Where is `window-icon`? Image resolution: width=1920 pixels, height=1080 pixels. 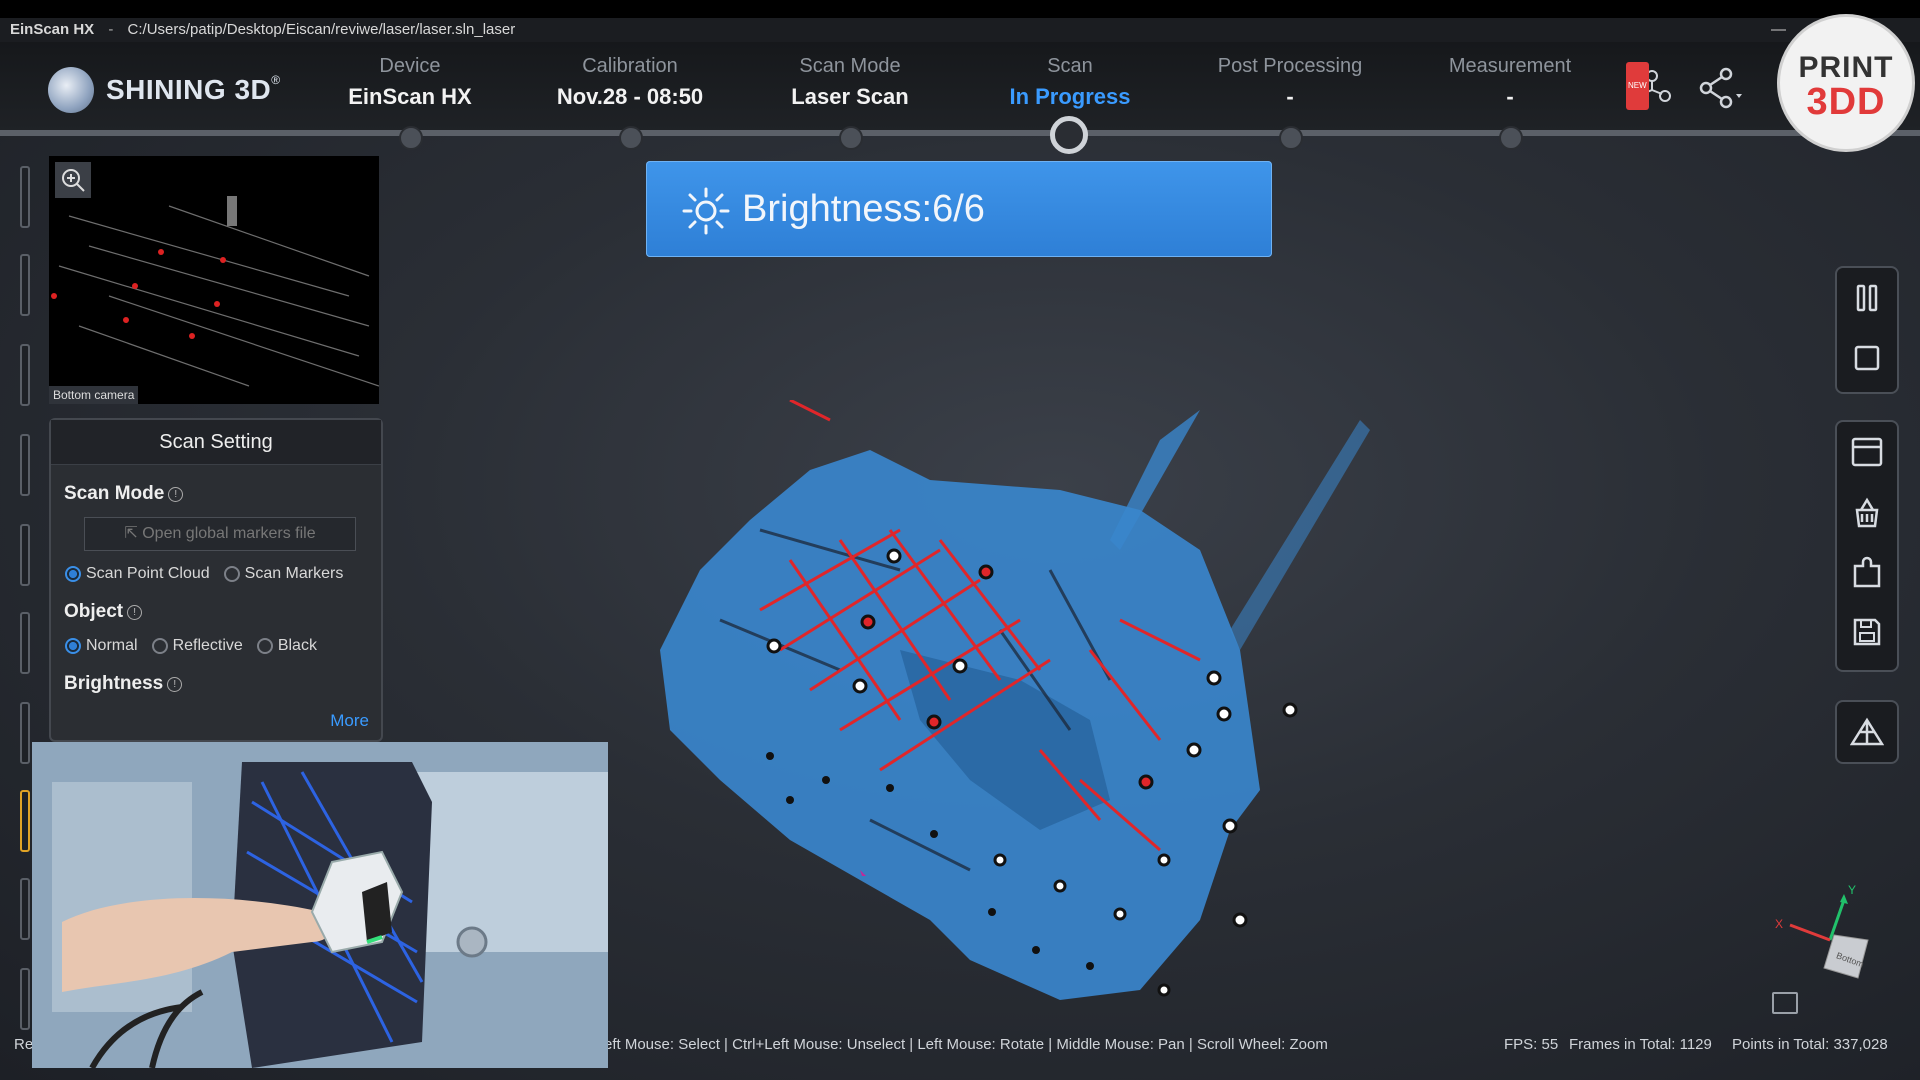
window-icon is located at coordinates (1867, 452).